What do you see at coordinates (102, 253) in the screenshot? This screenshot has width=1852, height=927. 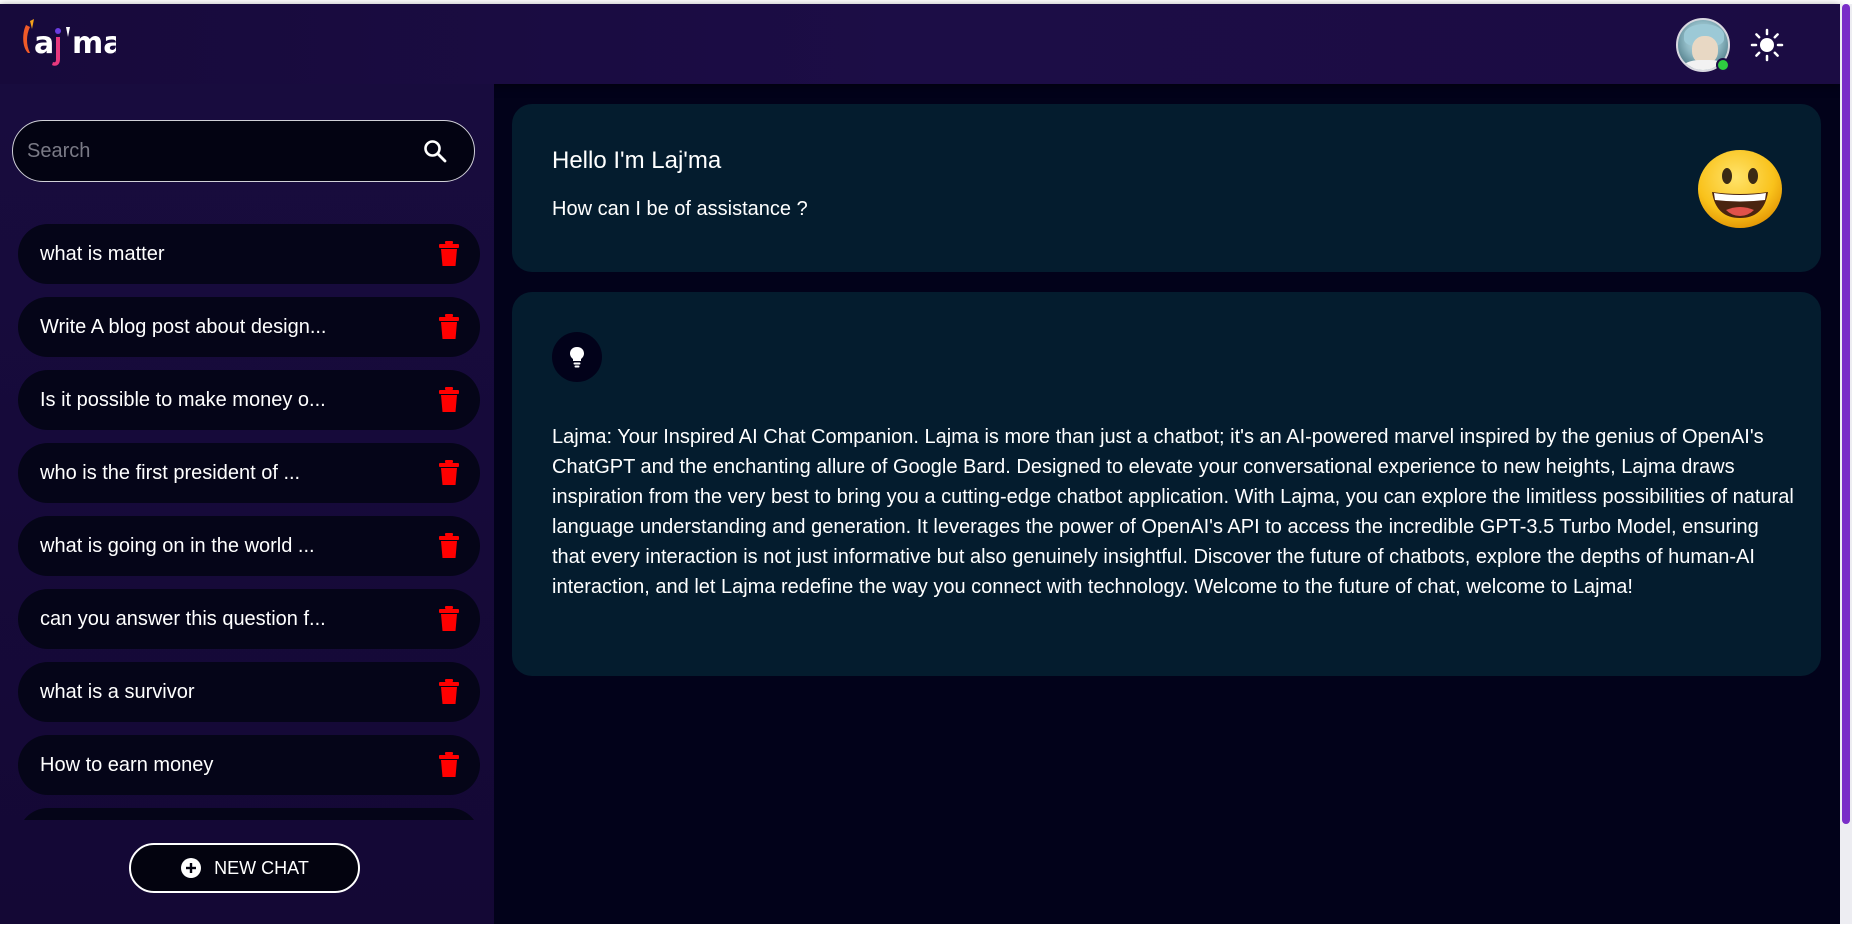 I see `chat-item-label: what is matter` at bounding box center [102, 253].